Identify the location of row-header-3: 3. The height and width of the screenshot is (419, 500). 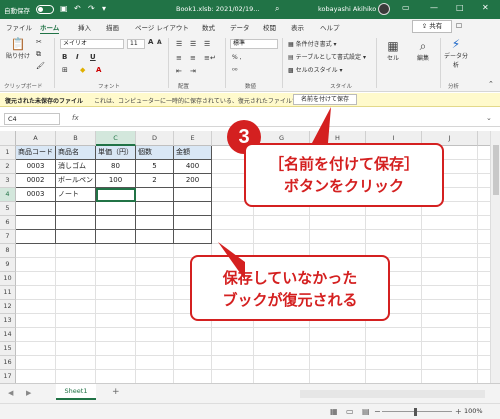
(8, 181).